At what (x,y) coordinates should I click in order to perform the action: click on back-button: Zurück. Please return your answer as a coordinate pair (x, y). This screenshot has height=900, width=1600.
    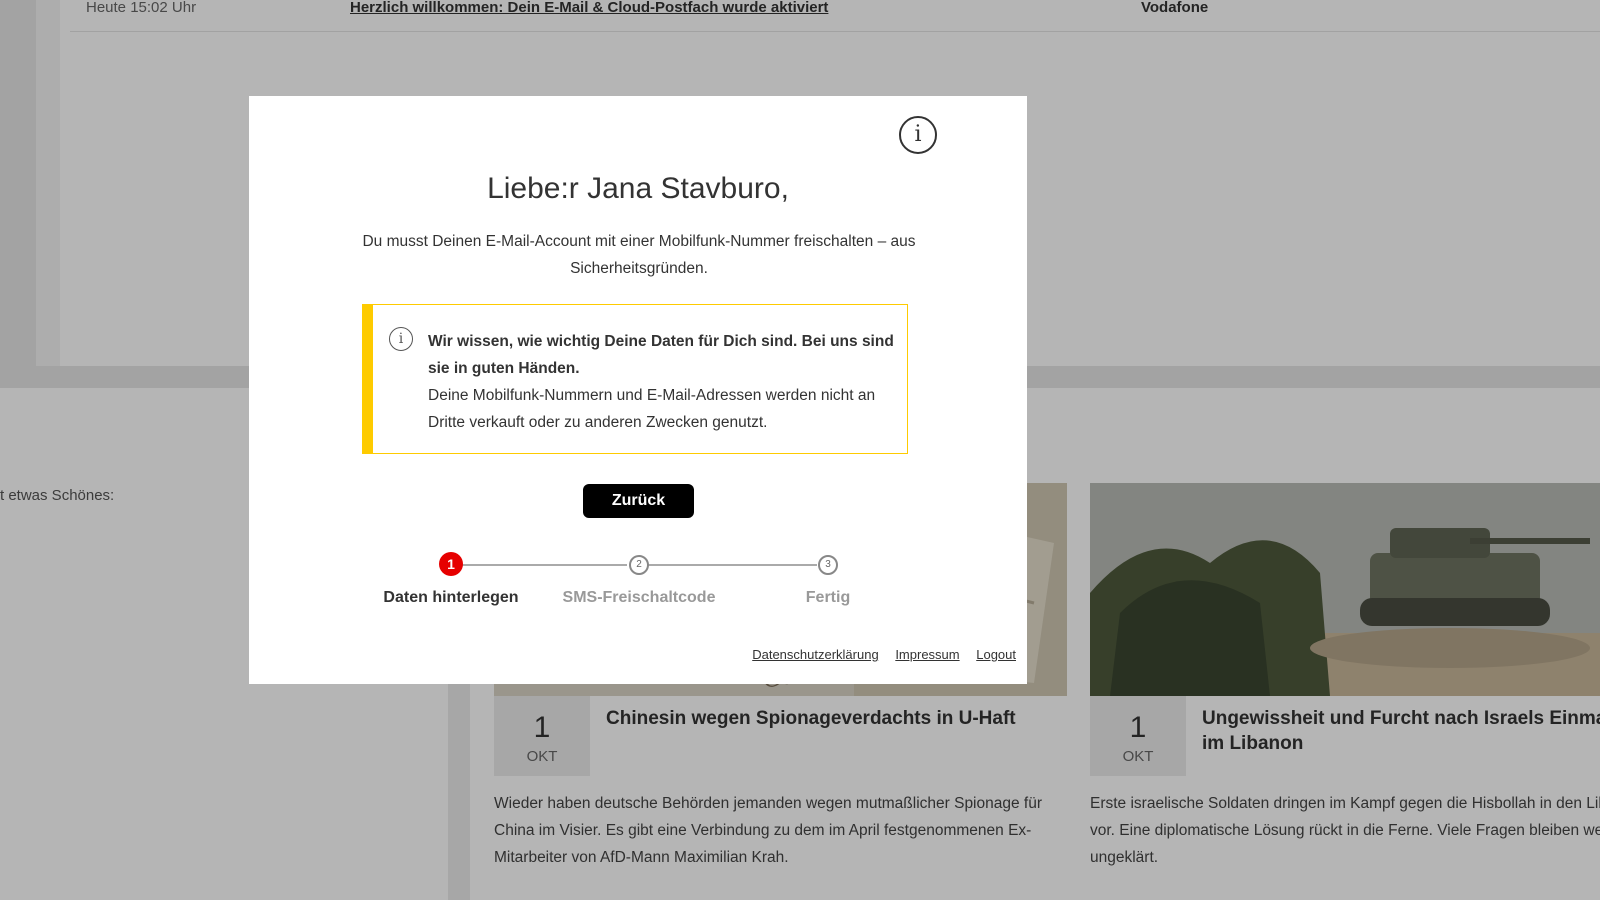
    Looking at the image, I should click on (638, 501).